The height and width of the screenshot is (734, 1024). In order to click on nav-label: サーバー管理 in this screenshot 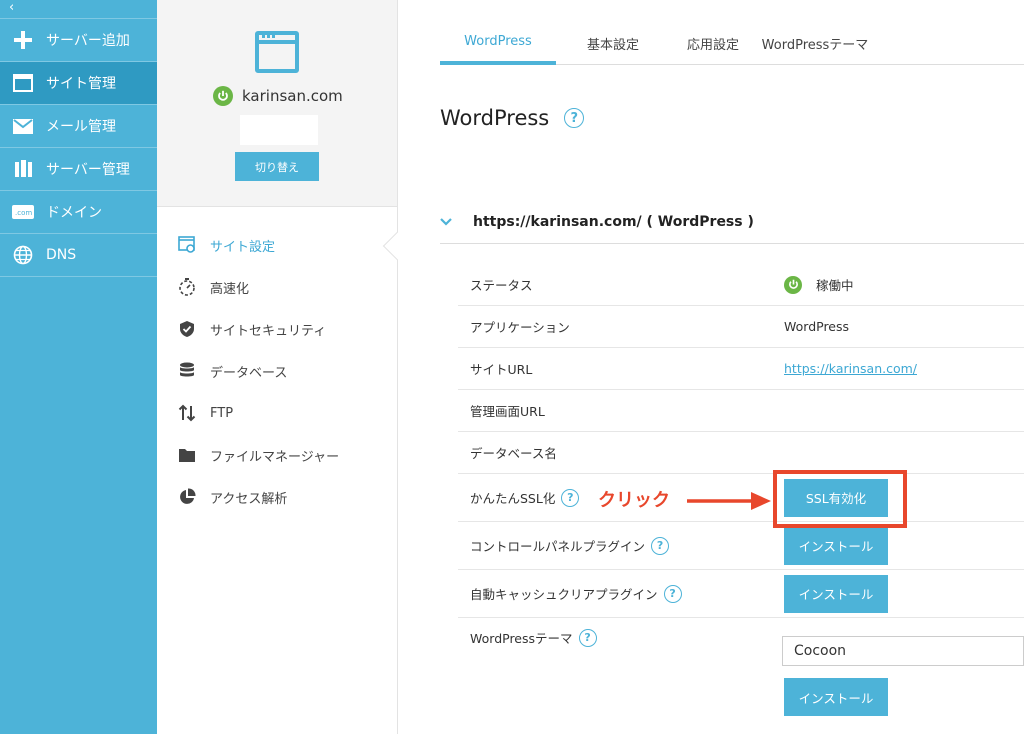, I will do `click(88, 170)`.